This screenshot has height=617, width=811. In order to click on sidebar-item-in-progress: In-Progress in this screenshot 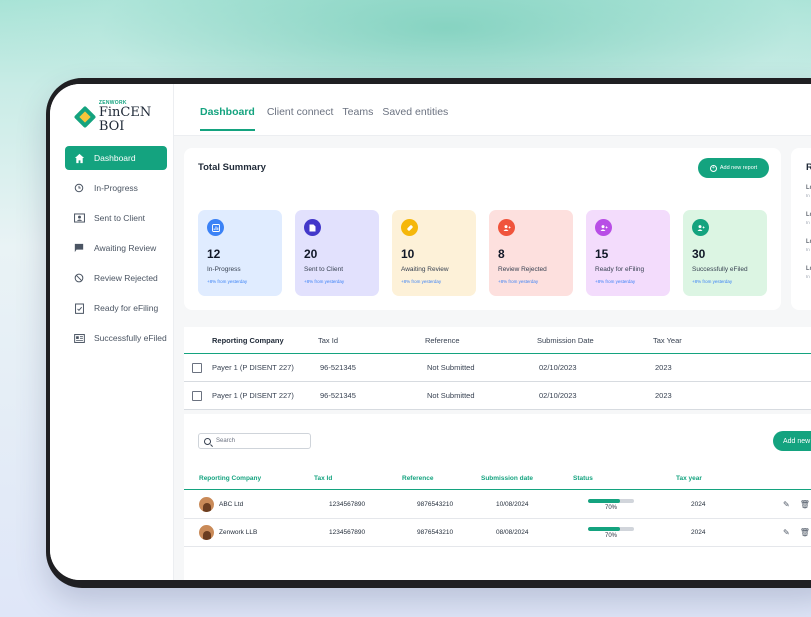, I will do `click(116, 188)`.